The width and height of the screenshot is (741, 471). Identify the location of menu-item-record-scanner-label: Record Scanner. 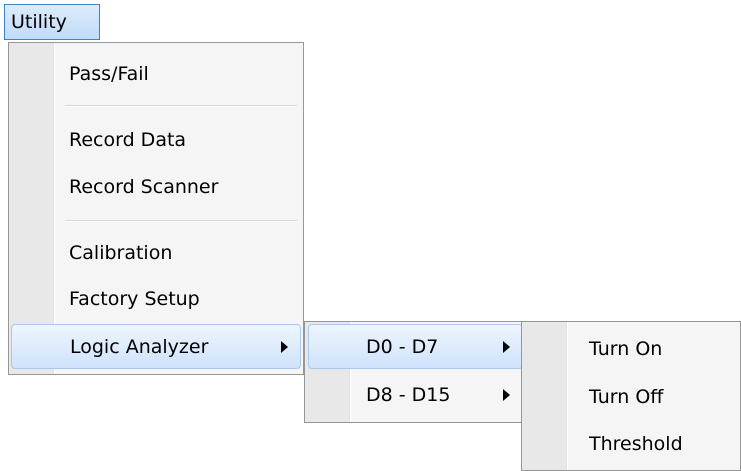
(144, 187).